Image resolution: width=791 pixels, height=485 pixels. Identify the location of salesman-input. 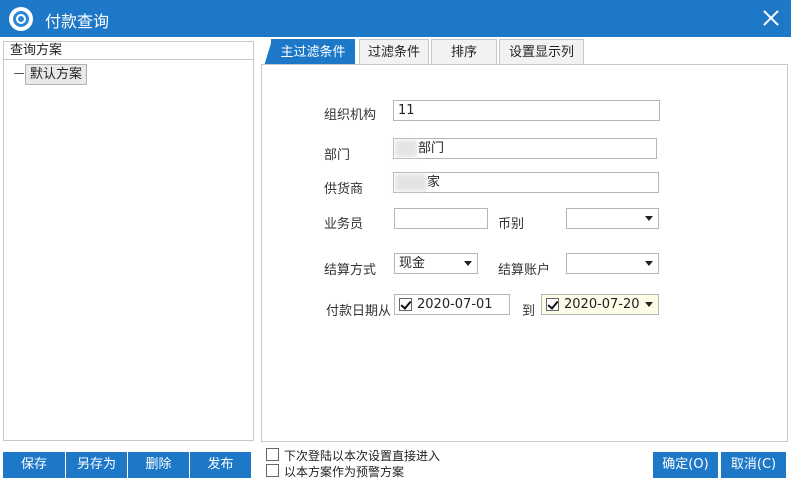
(441, 218).